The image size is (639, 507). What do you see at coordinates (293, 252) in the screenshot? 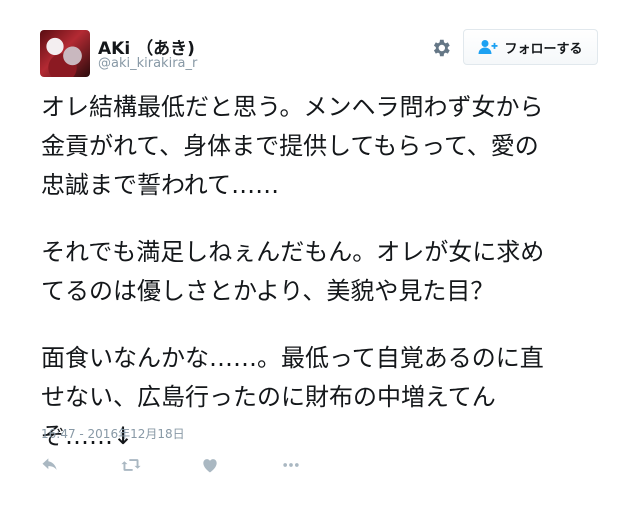
I see `tweet-line: それでも満足しねぇんだもん。オレが女に求め` at bounding box center [293, 252].